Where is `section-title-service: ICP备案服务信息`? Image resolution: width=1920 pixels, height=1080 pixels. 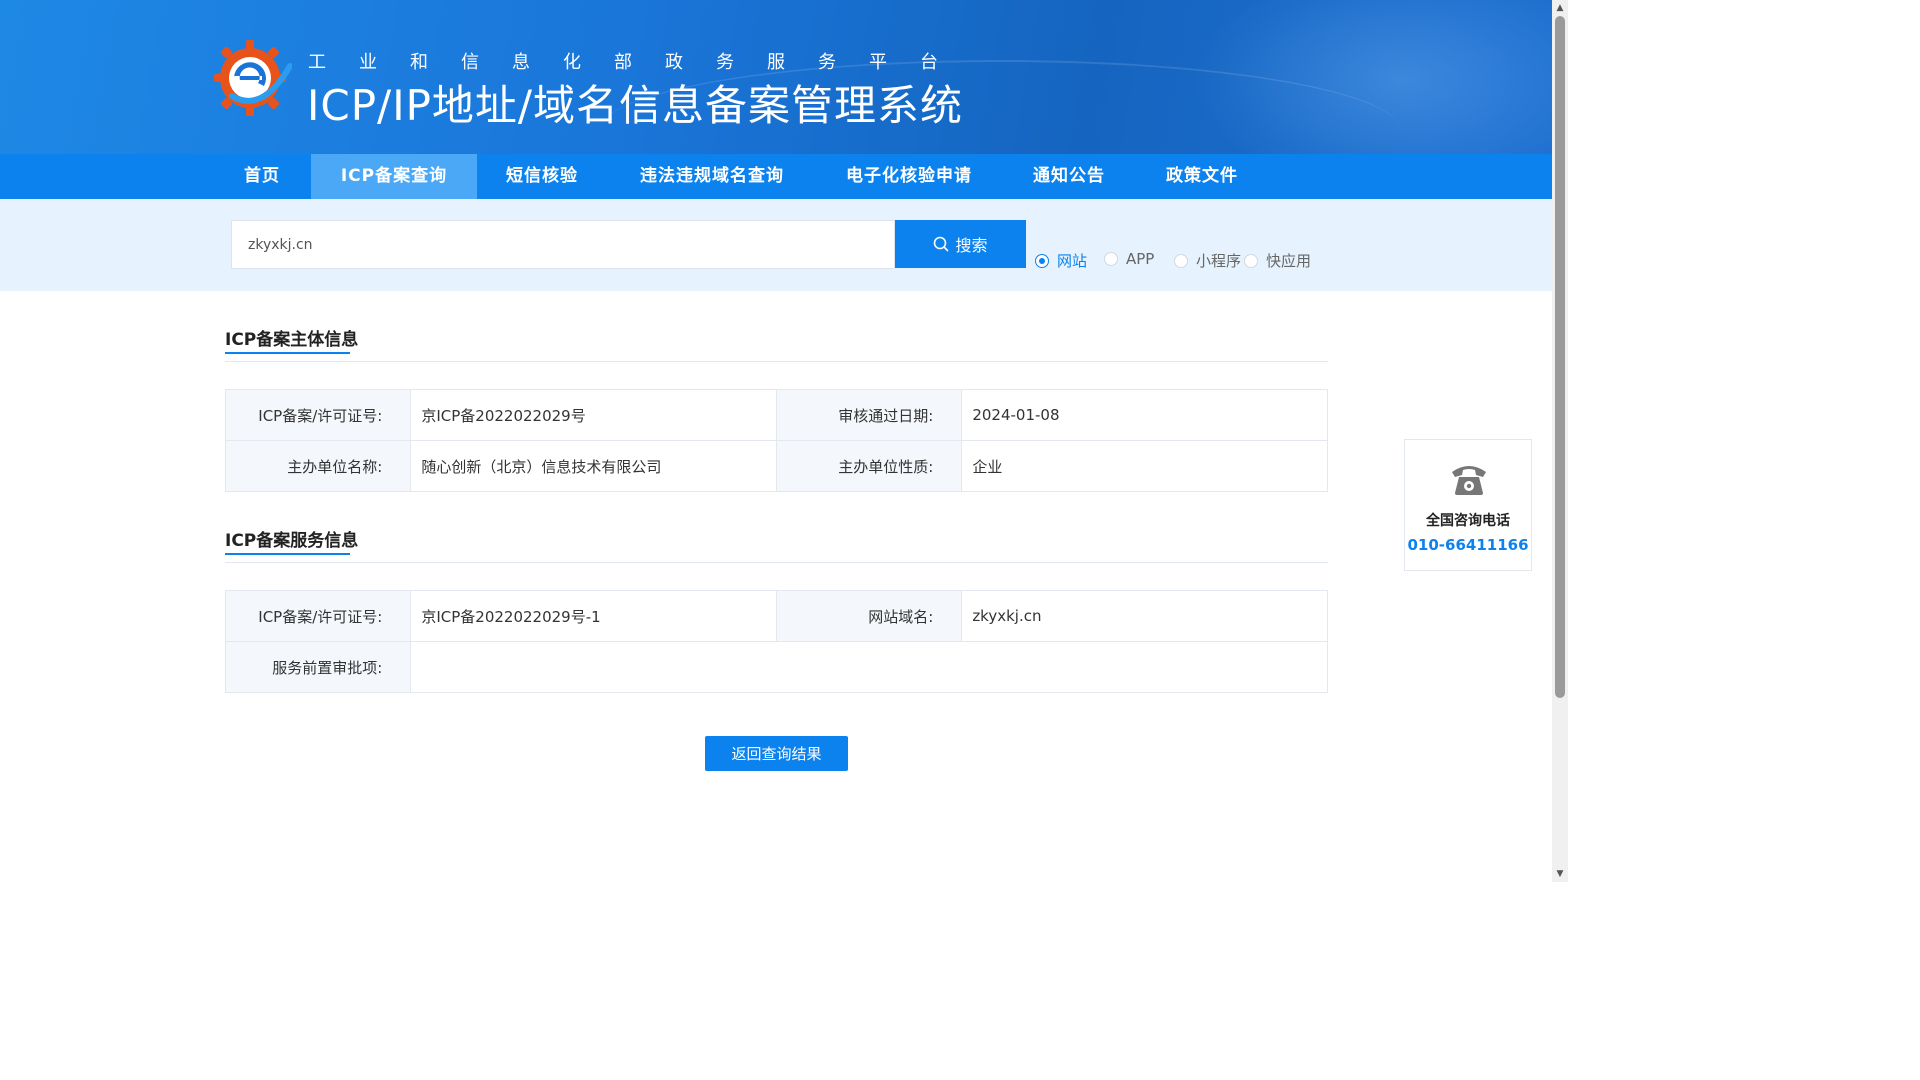
section-title-service: ICP备案服务信息 is located at coordinates (292, 541).